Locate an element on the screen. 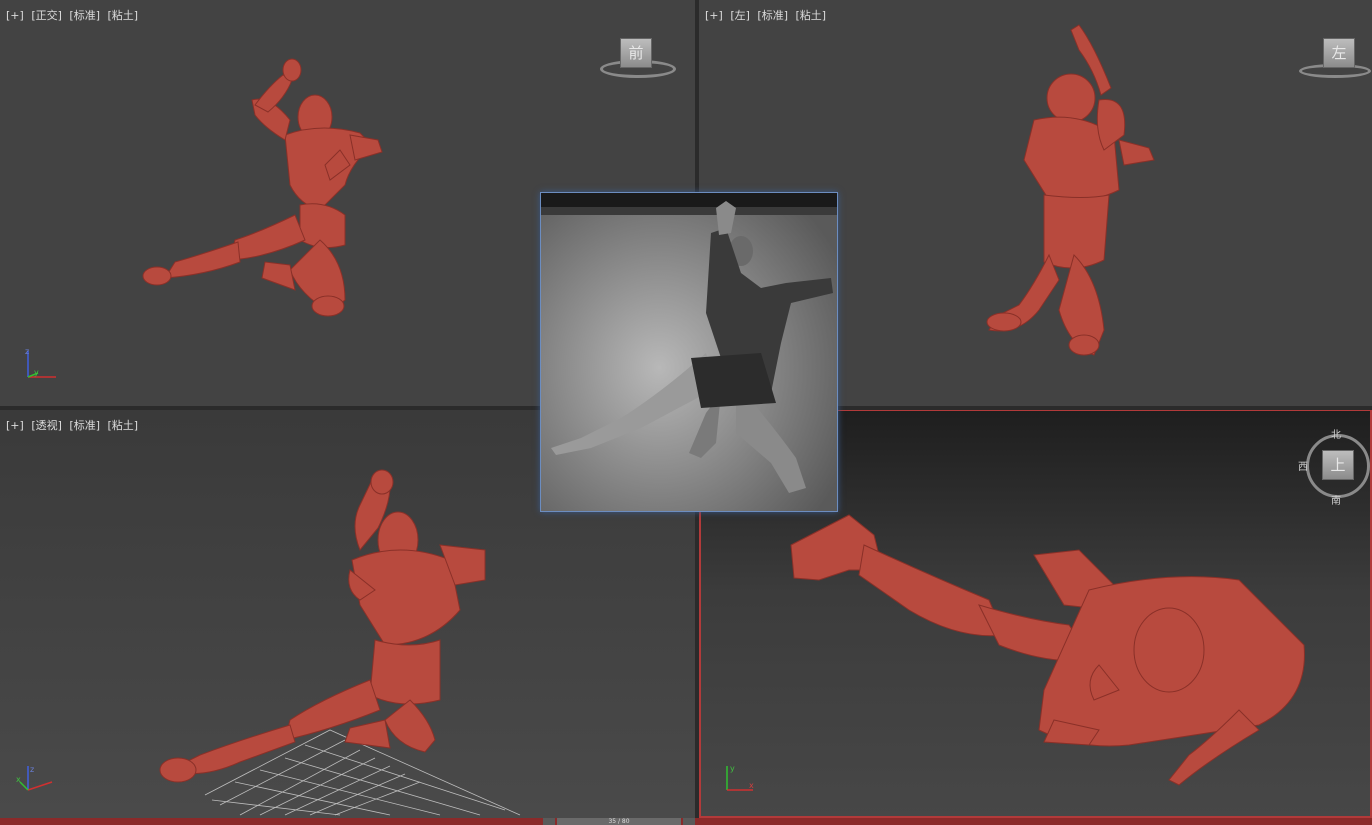 This screenshot has width=1372, height=825. axis-tripod-front: z y is located at coordinates (40, 362).